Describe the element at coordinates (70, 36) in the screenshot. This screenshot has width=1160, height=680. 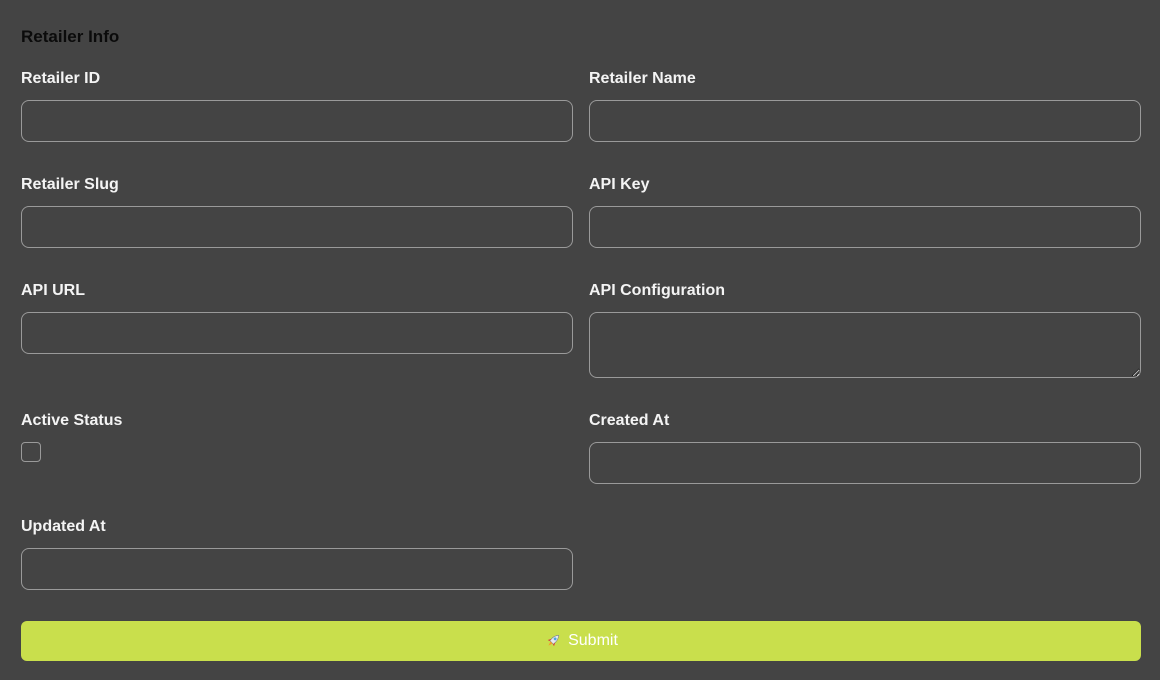
I see `form-title: Retailer Info` at that location.